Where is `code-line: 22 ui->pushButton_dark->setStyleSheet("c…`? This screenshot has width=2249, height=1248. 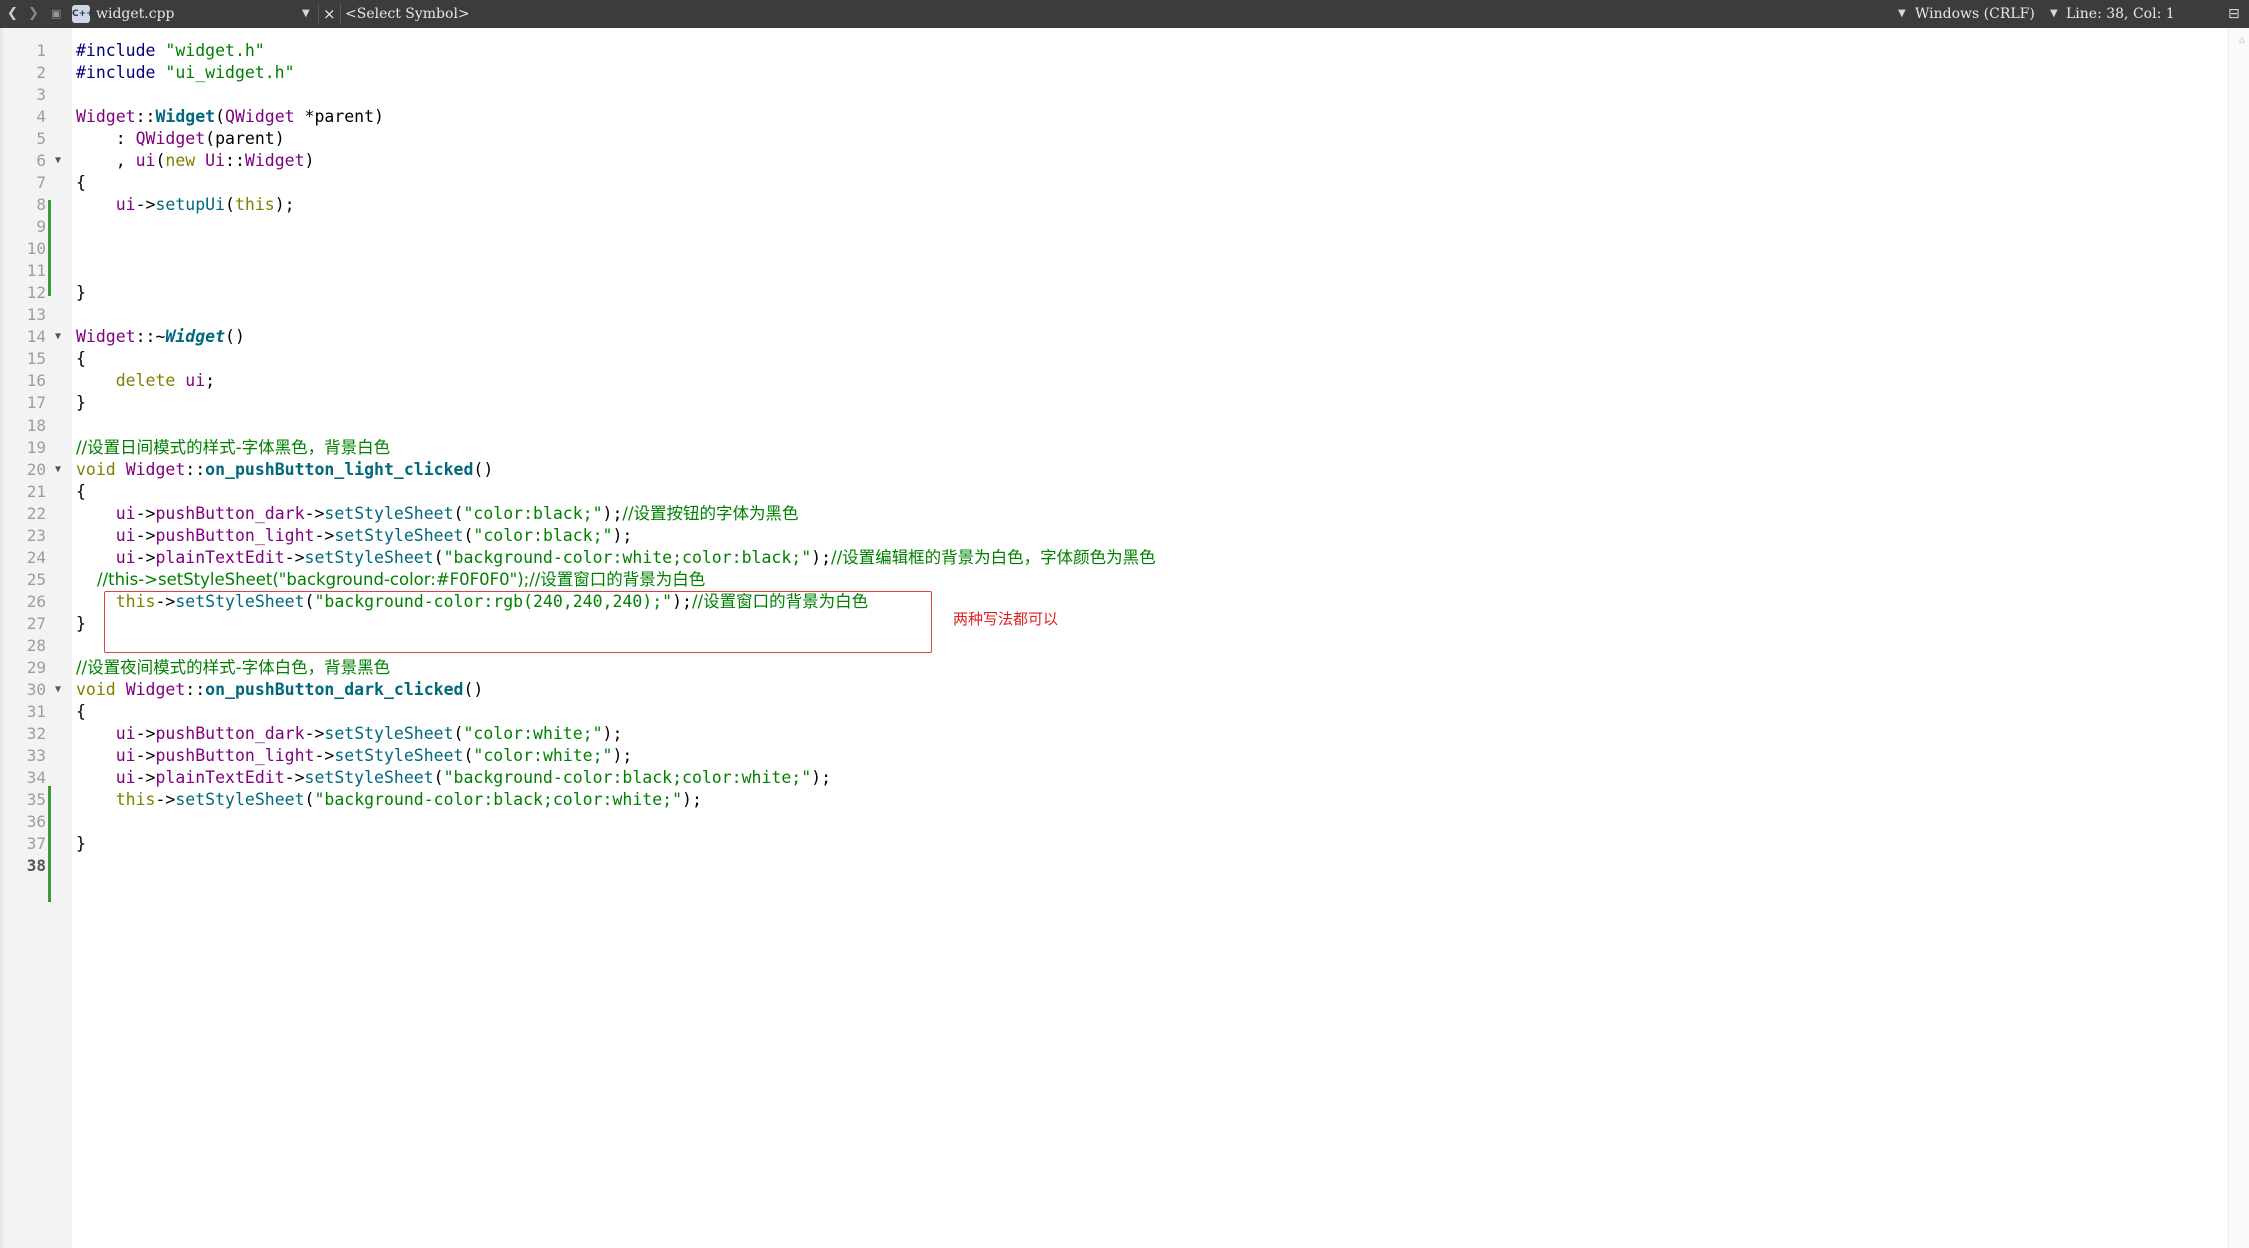 code-line: 22 ui->pushButton_dark->setStyleSheet("c… is located at coordinates (1000, 514).